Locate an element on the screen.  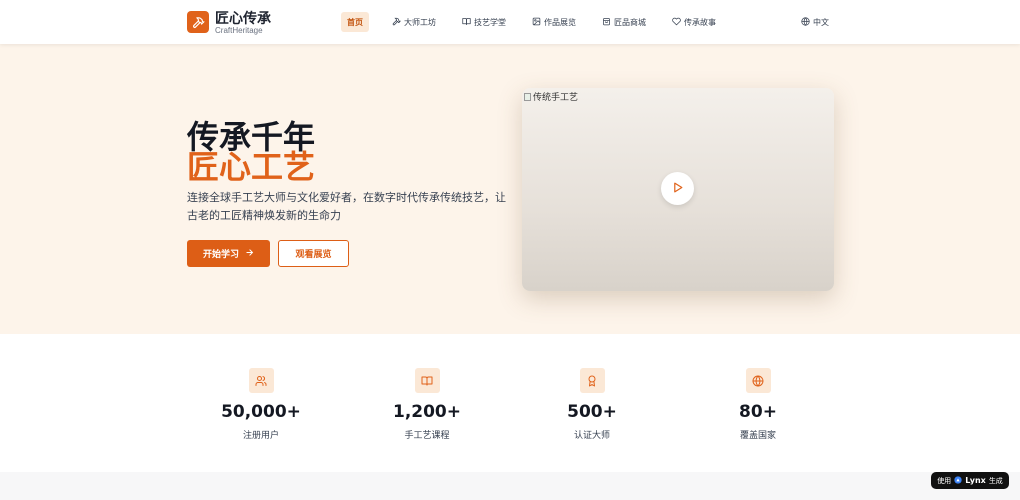
start-learning-label: 开始学习 is located at coordinates (220, 255).